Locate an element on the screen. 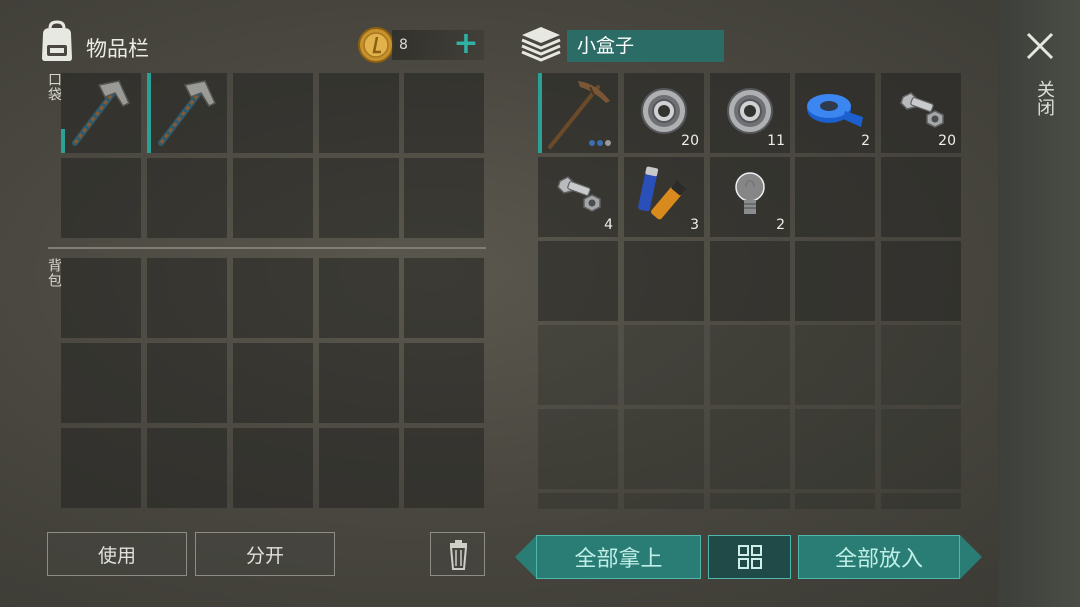 The height and width of the screenshot is (607, 1080). trash-icon is located at coordinates (458, 555).